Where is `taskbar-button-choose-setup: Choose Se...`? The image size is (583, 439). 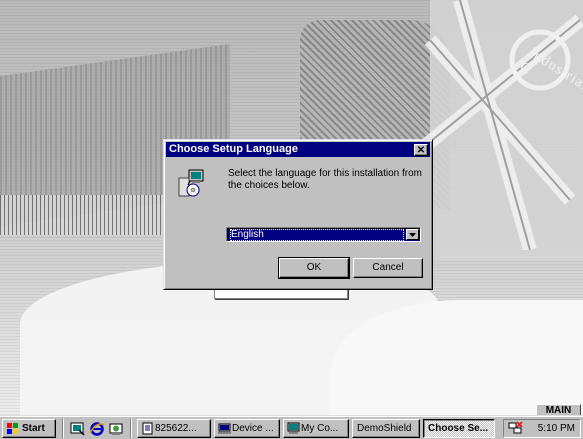 taskbar-button-choose-setup: Choose Se... is located at coordinates (459, 428).